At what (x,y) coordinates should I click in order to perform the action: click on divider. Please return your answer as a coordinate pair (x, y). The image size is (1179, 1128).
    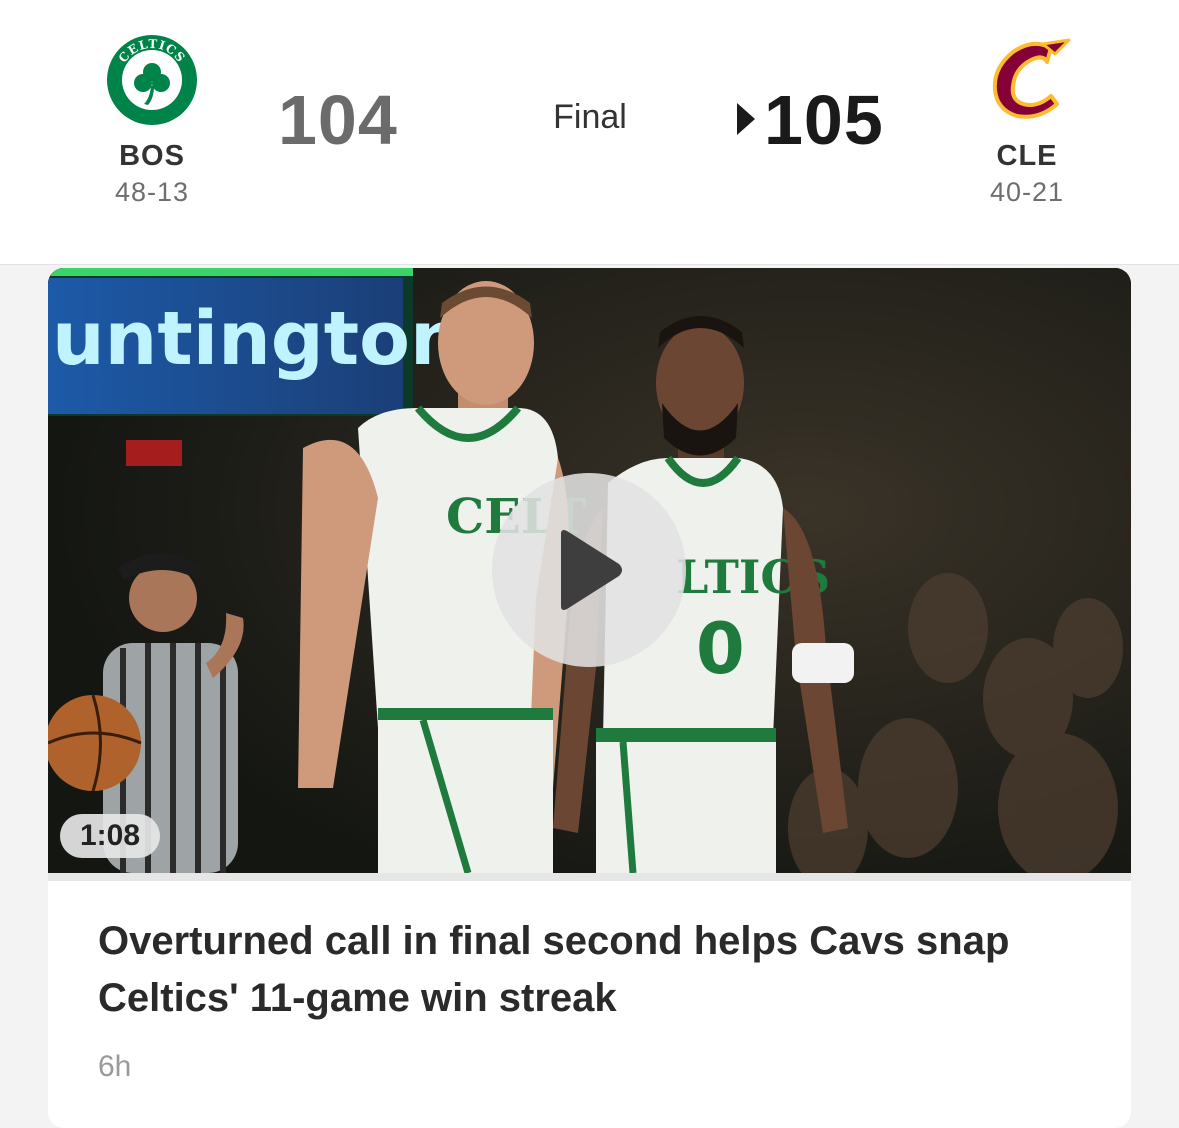
    Looking at the image, I should click on (589, 877).